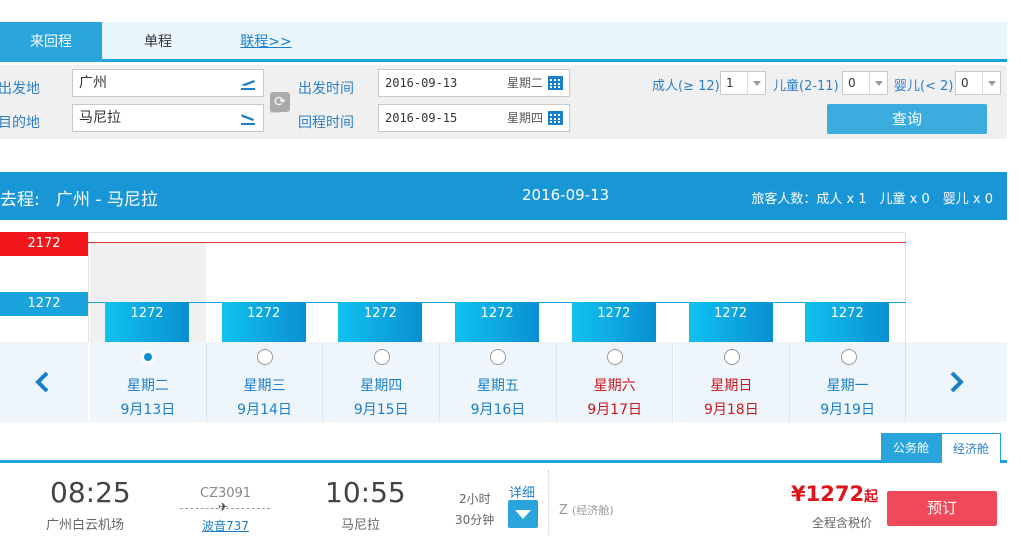  Describe the element at coordinates (44, 304) in the screenshot. I see `min-price-tag: 1272` at that location.